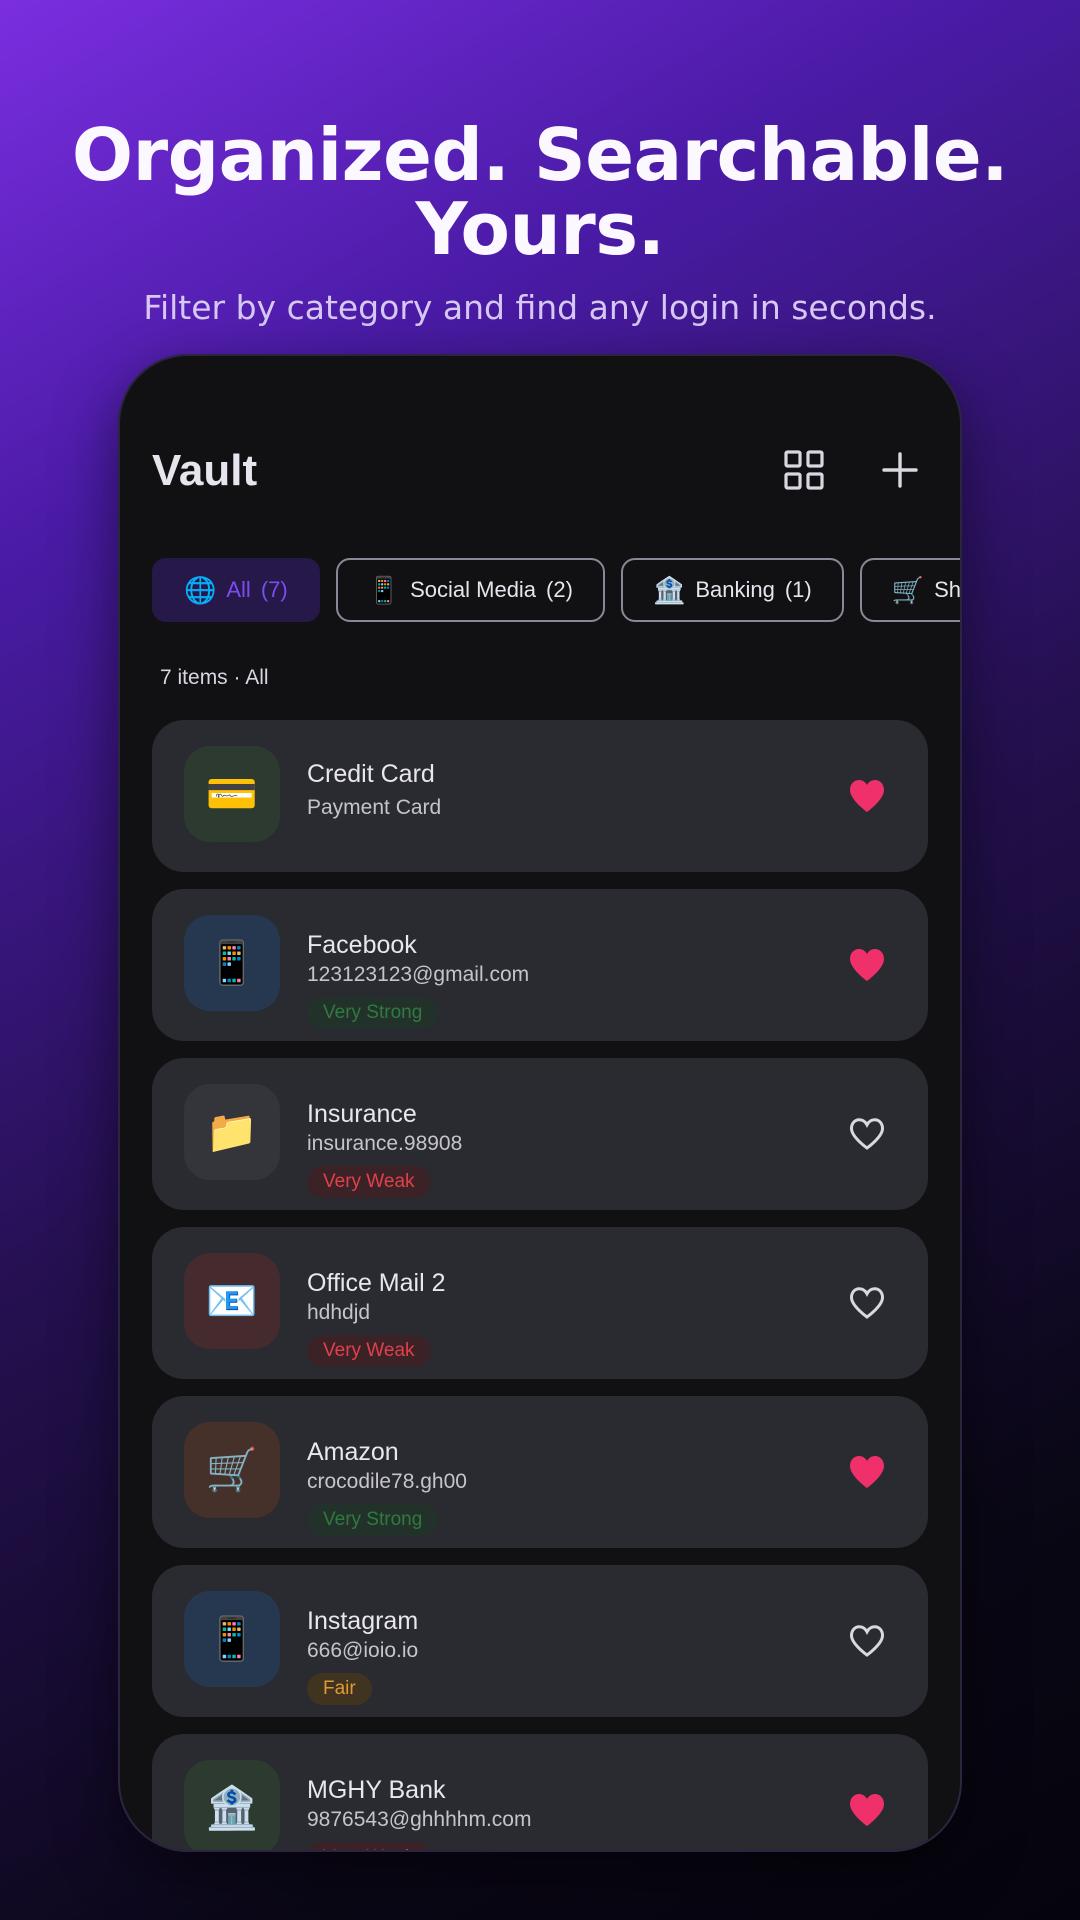 The height and width of the screenshot is (1920, 1080). What do you see at coordinates (540, 796) in the screenshot?
I see `vault-item-card: 💳 Credit Card Payment Card` at bounding box center [540, 796].